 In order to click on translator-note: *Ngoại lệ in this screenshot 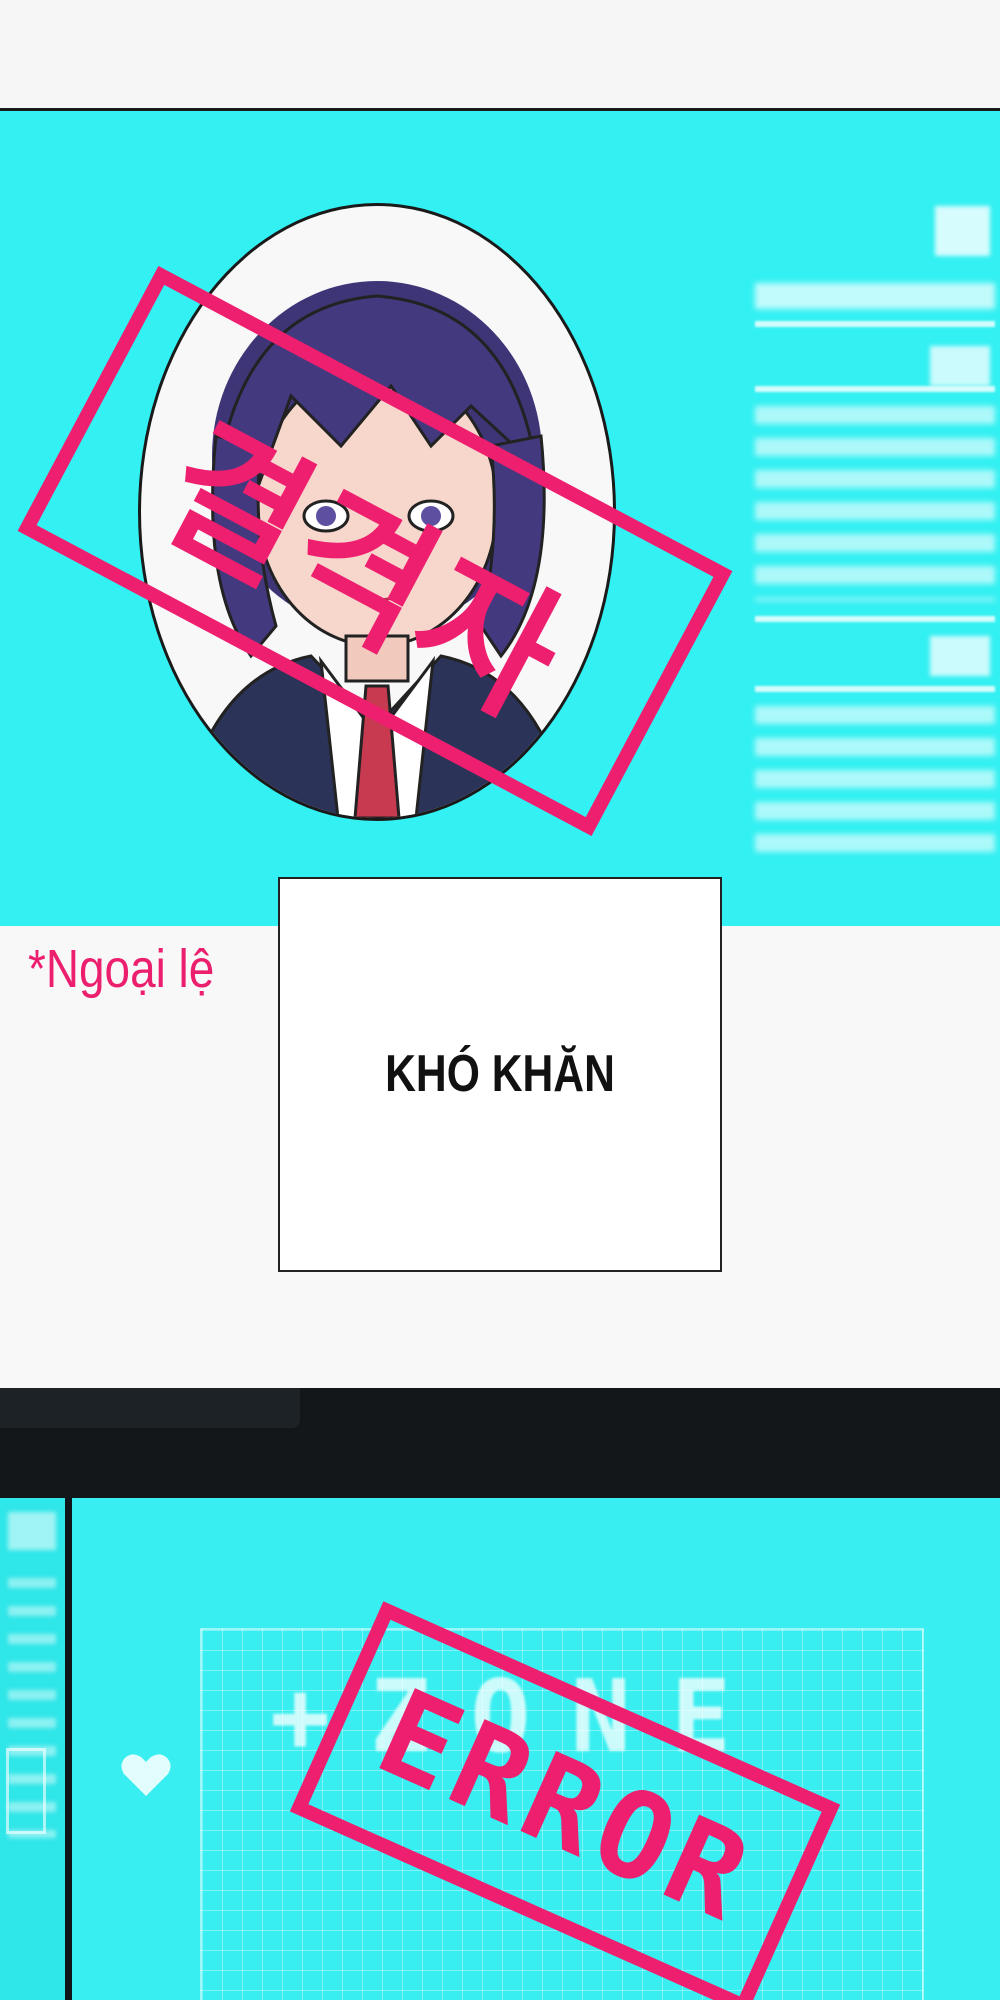, I will do `click(121, 969)`.